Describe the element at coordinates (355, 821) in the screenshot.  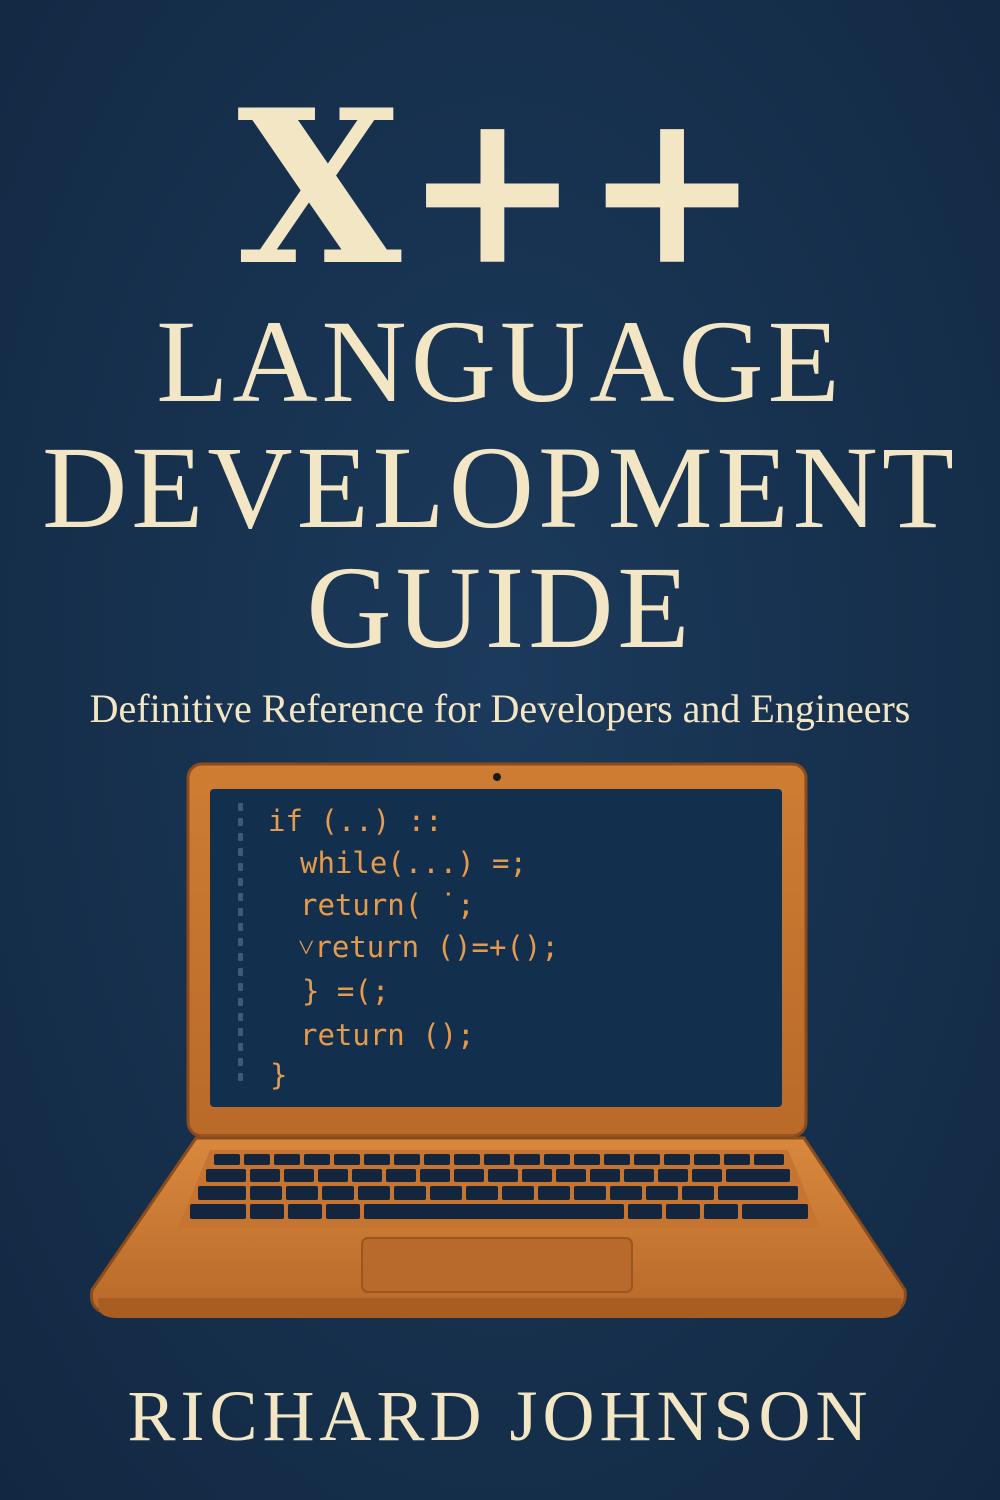
I see `code-line: if (..) ::` at that location.